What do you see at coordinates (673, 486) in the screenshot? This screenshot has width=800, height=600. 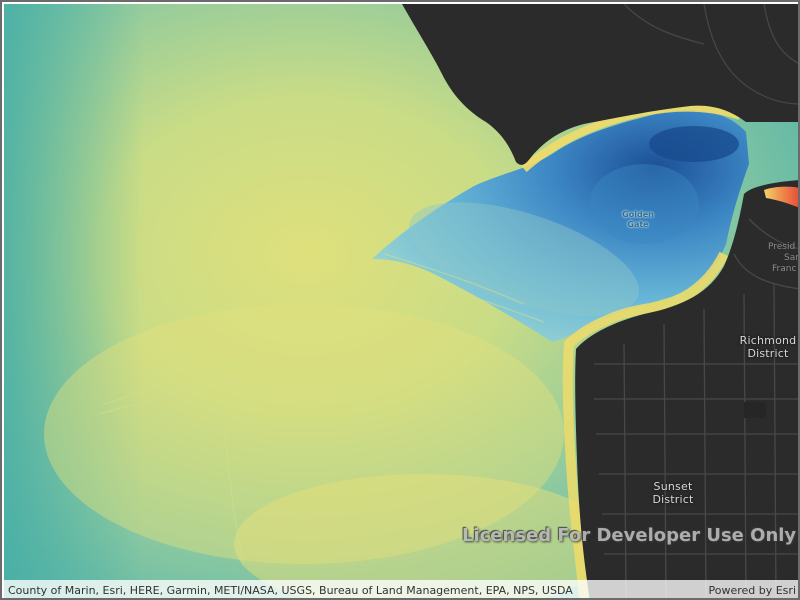 I see `sunset-label-line1: Sunset` at bounding box center [673, 486].